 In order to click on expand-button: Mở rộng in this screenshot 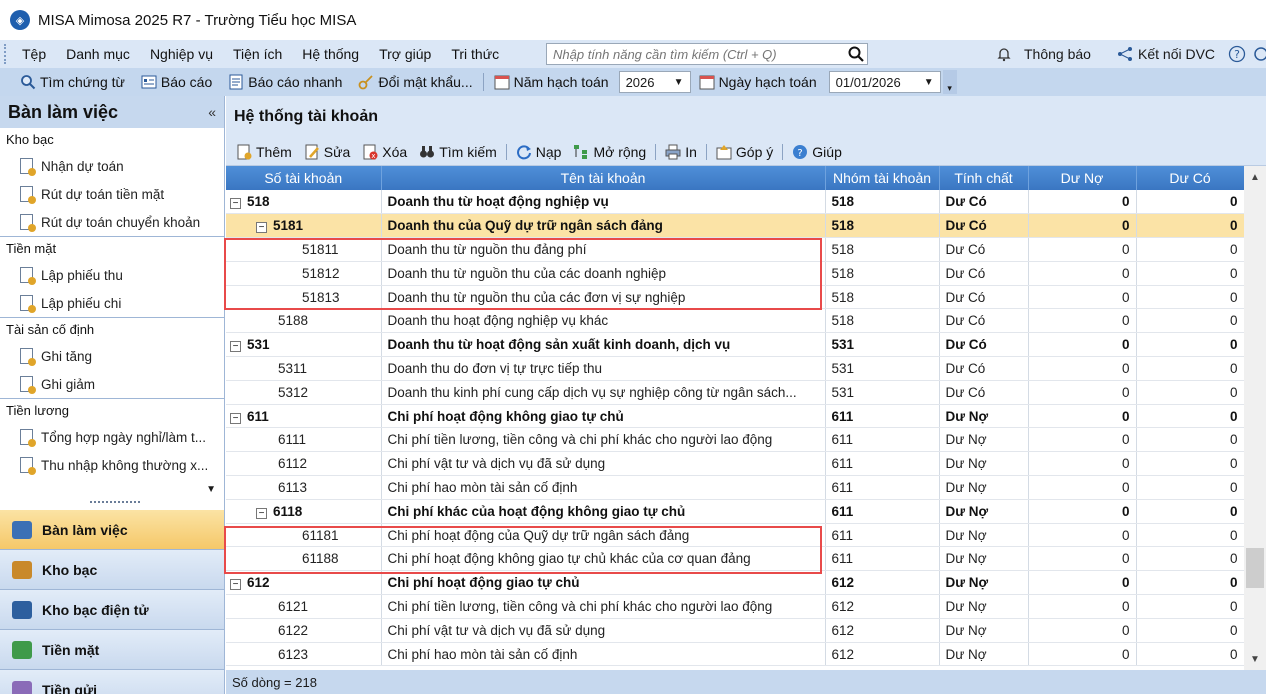, I will do `click(609, 152)`.